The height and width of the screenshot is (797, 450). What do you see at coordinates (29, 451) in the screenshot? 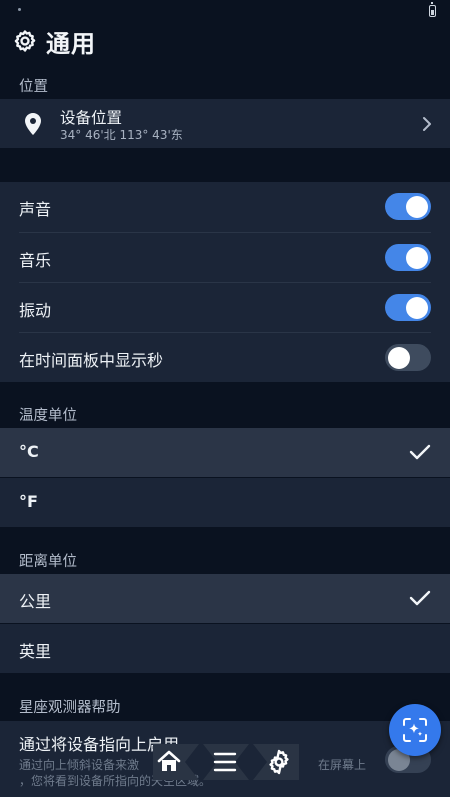
I see `option-label-celsius: °C` at bounding box center [29, 451].